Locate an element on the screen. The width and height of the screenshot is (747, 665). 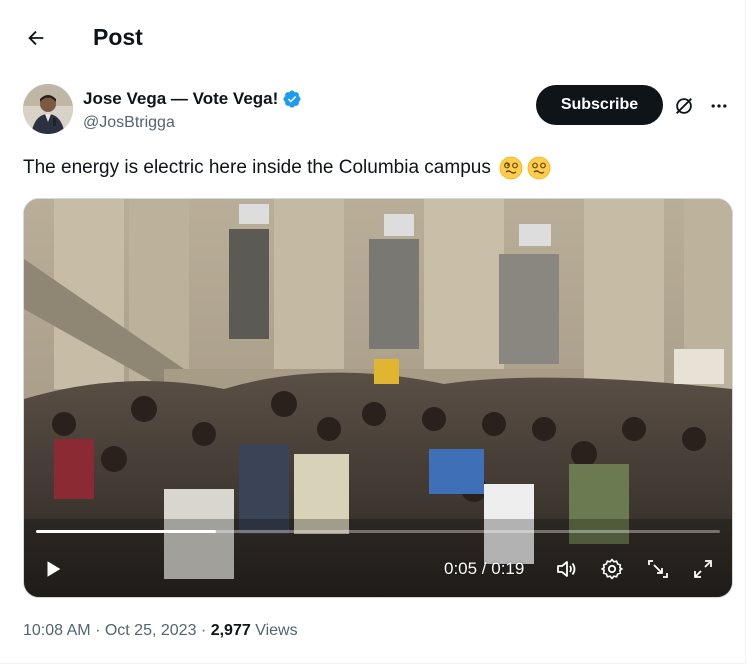
author-handle: @JosBtrigga is located at coordinates (129, 123).